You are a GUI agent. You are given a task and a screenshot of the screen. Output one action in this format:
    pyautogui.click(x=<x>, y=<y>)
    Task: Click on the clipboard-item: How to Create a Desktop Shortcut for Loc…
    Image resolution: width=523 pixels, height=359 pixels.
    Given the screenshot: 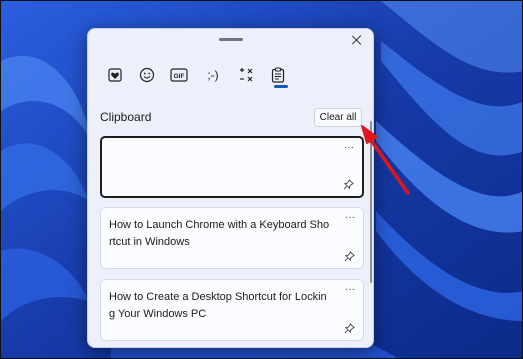 What is the action you would take?
    pyautogui.click(x=232, y=310)
    